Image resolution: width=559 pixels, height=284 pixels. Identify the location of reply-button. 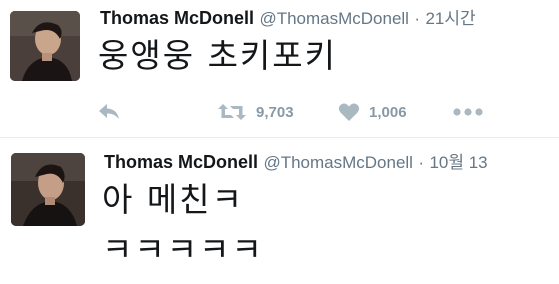
(109, 112).